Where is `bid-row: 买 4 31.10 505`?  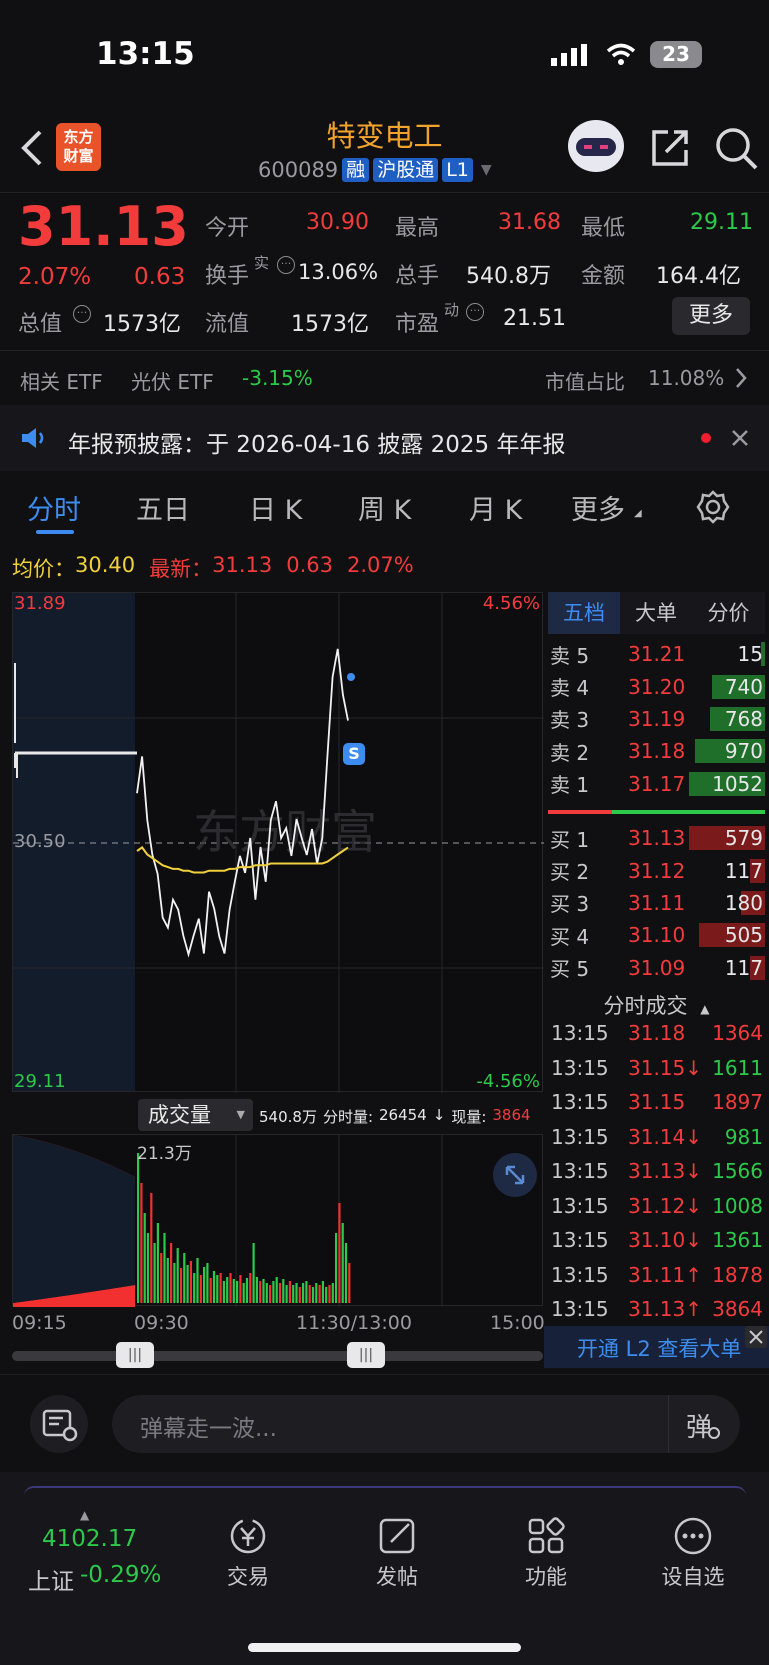 bid-row: 买 4 31.10 505 is located at coordinates (656, 935).